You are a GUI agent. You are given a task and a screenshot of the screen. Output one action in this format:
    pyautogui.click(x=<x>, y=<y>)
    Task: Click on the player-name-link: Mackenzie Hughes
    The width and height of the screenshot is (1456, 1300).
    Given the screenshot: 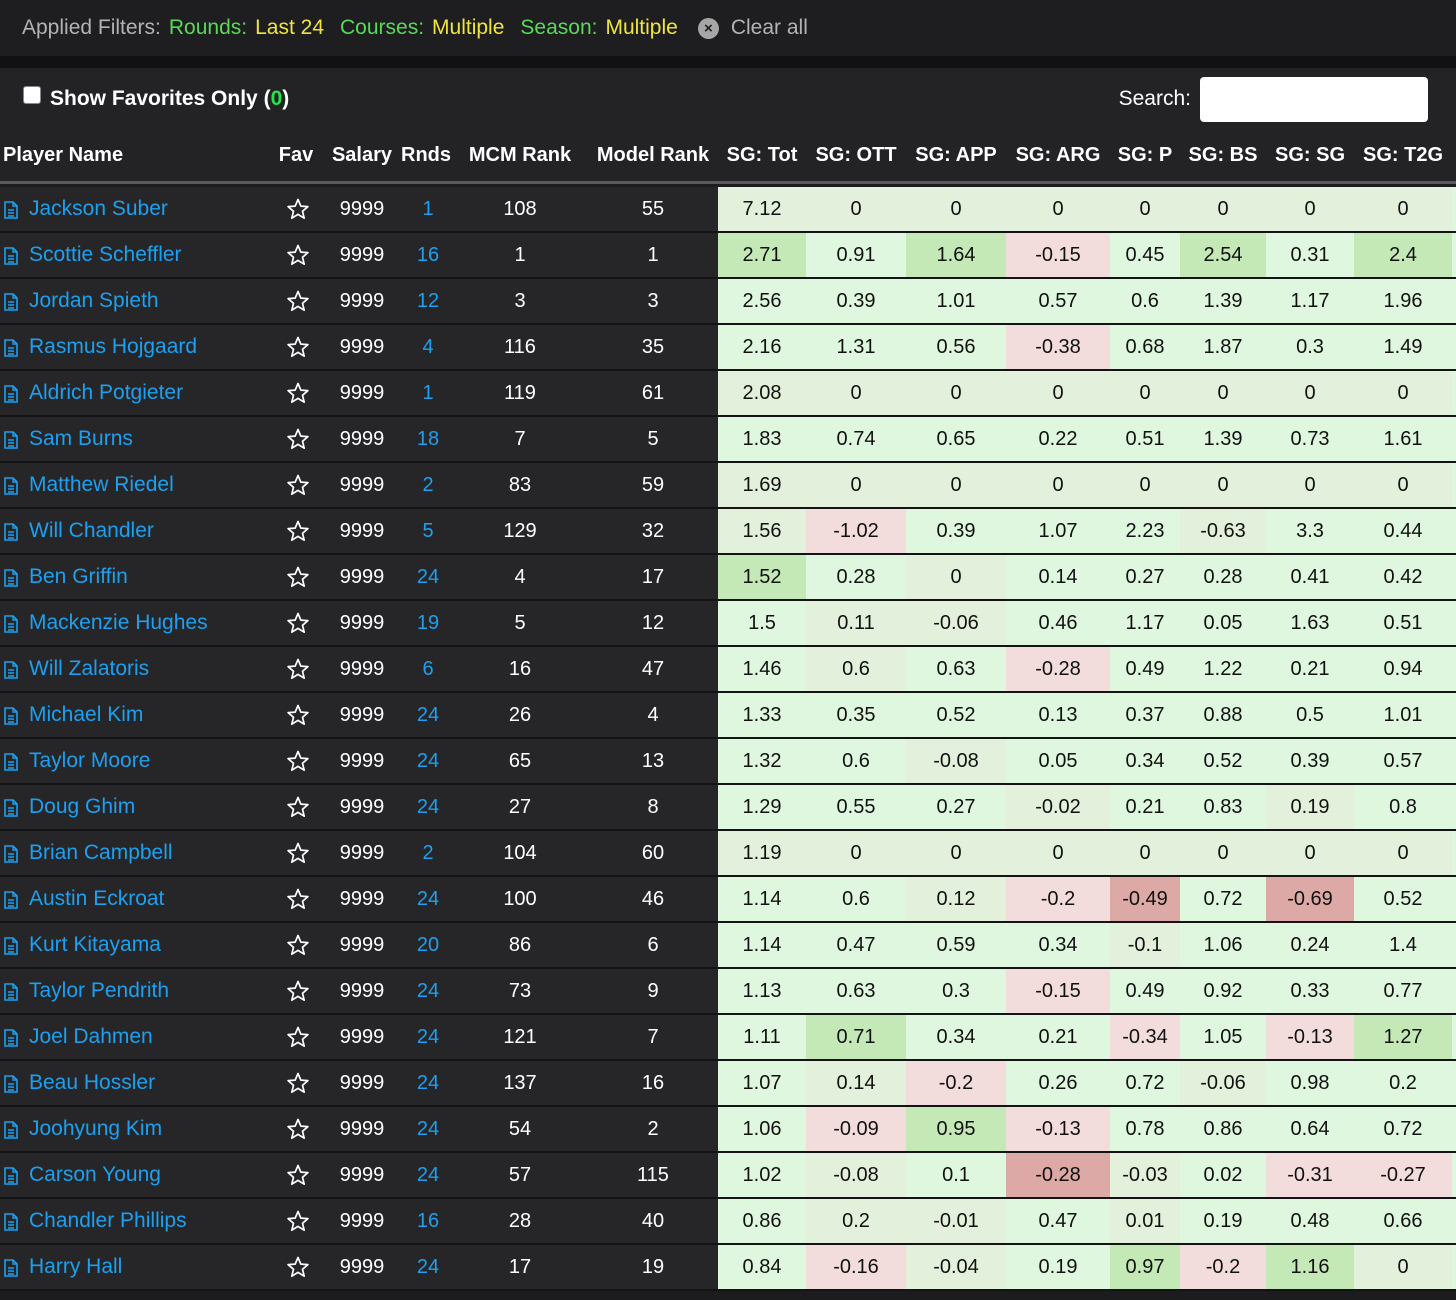 What is the action you would take?
    pyautogui.click(x=118, y=623)
    